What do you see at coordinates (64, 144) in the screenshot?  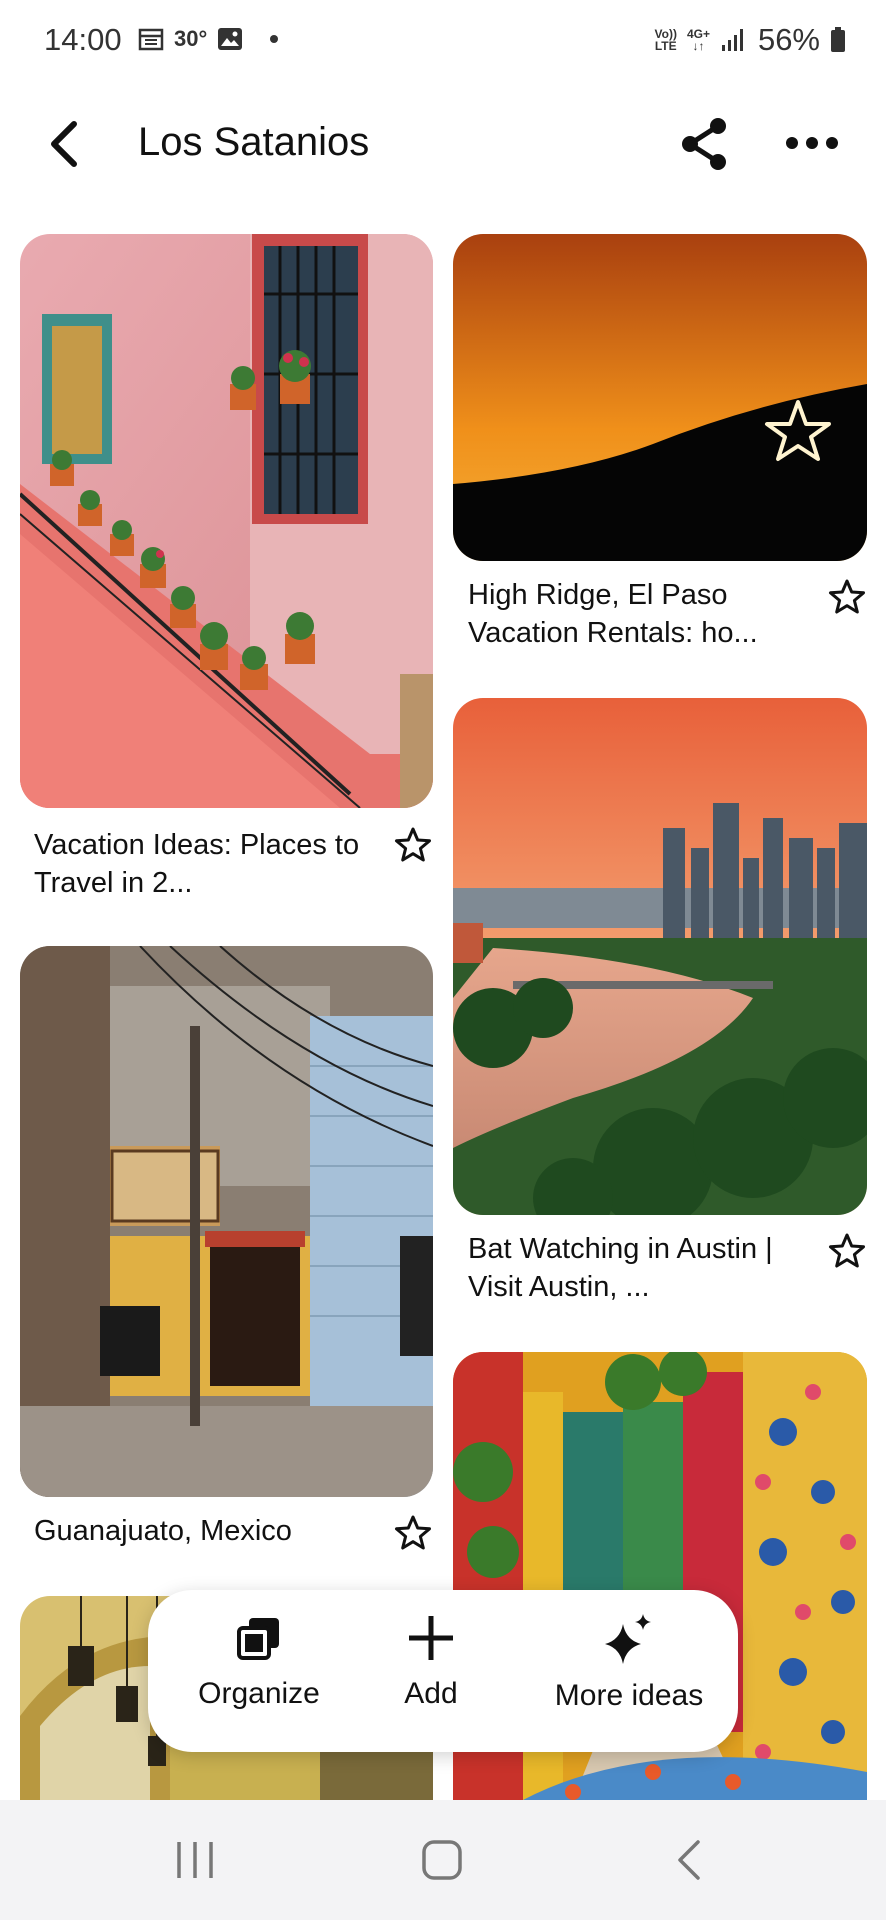 I see `back-button` at bounding box center [64, 144].